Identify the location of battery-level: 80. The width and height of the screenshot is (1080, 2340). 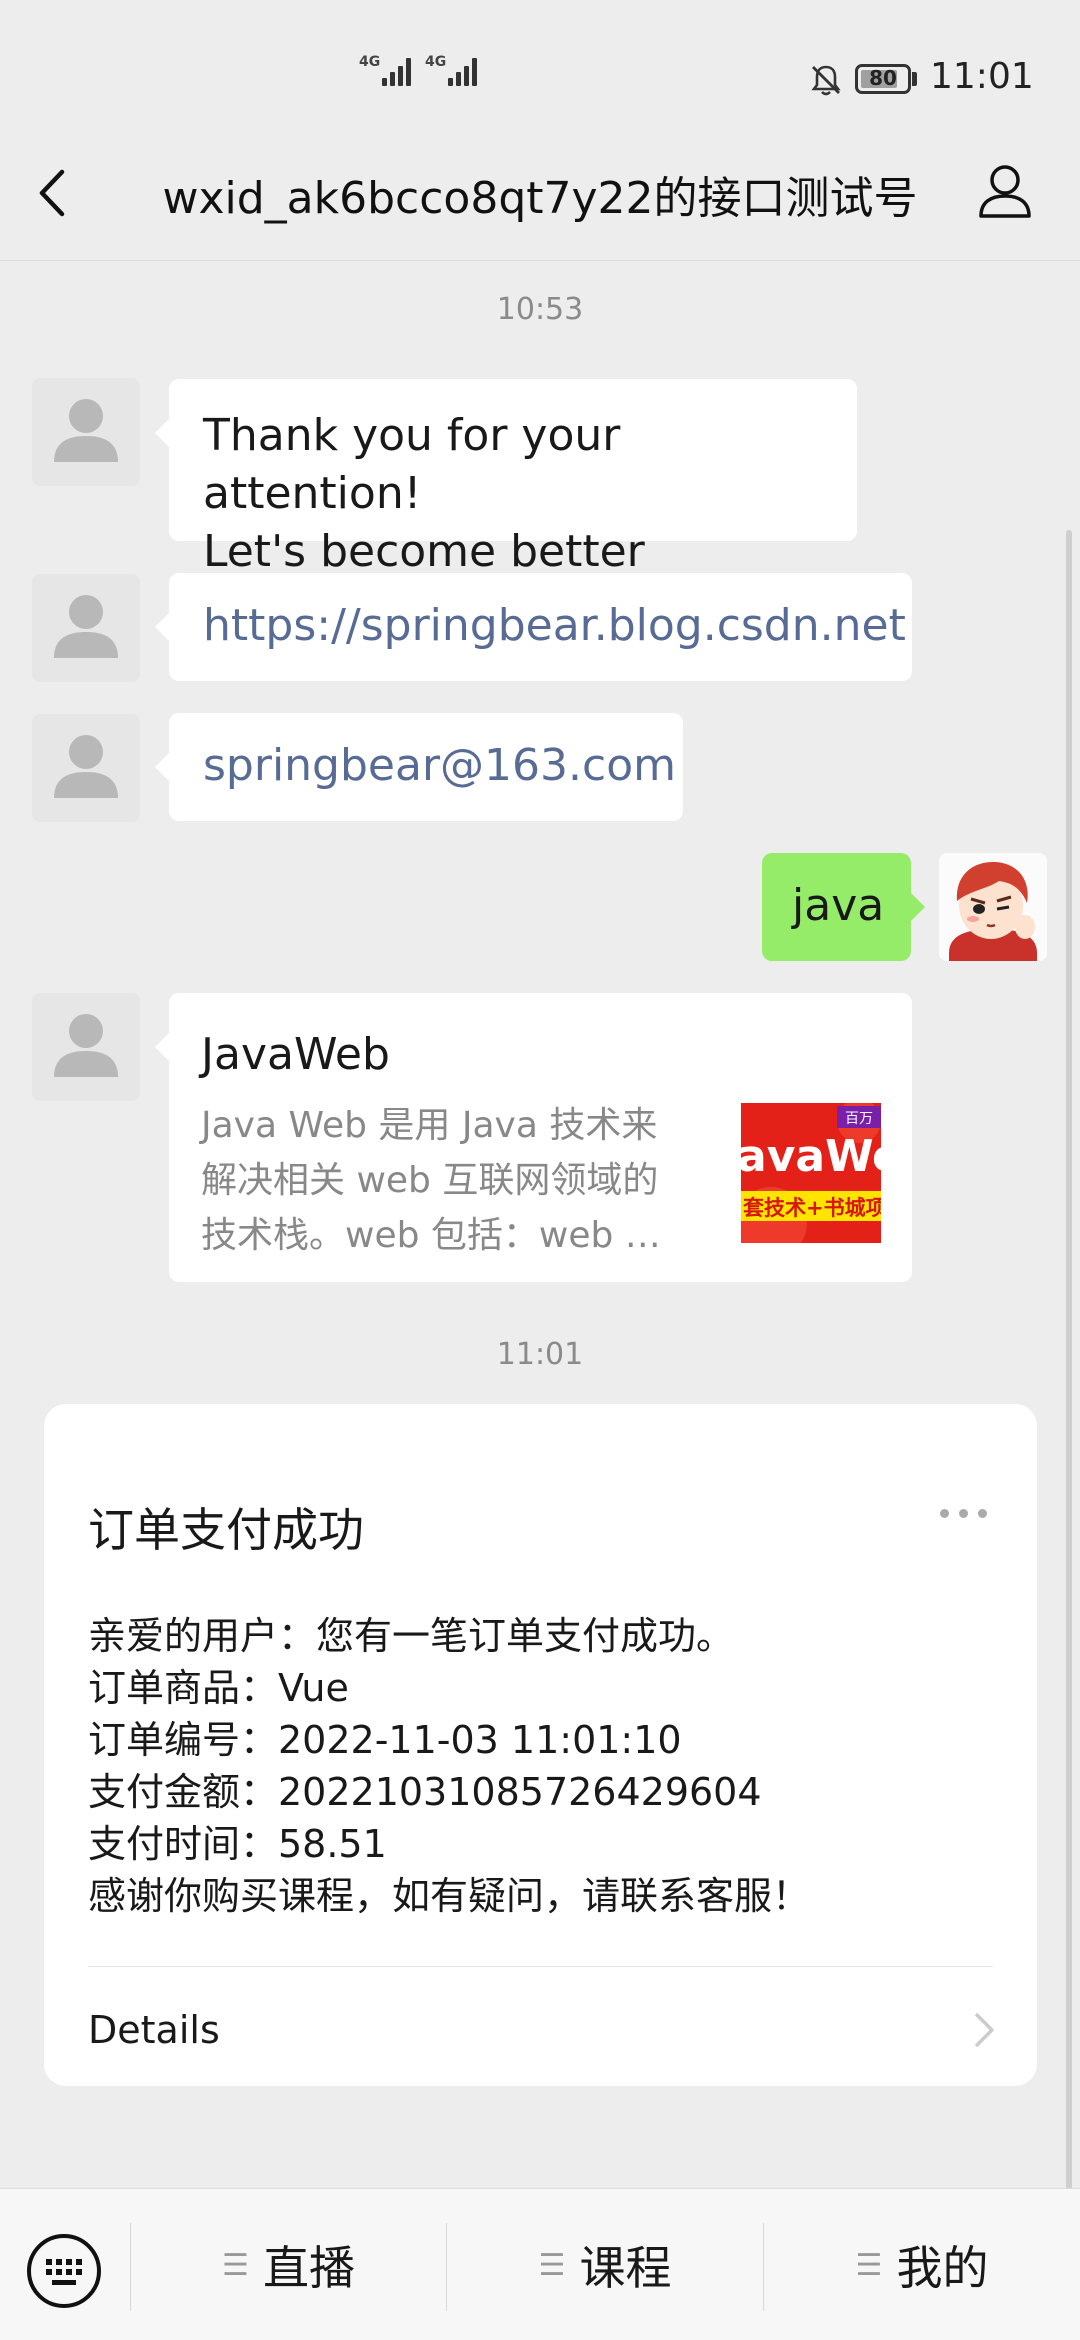
(883, 78).